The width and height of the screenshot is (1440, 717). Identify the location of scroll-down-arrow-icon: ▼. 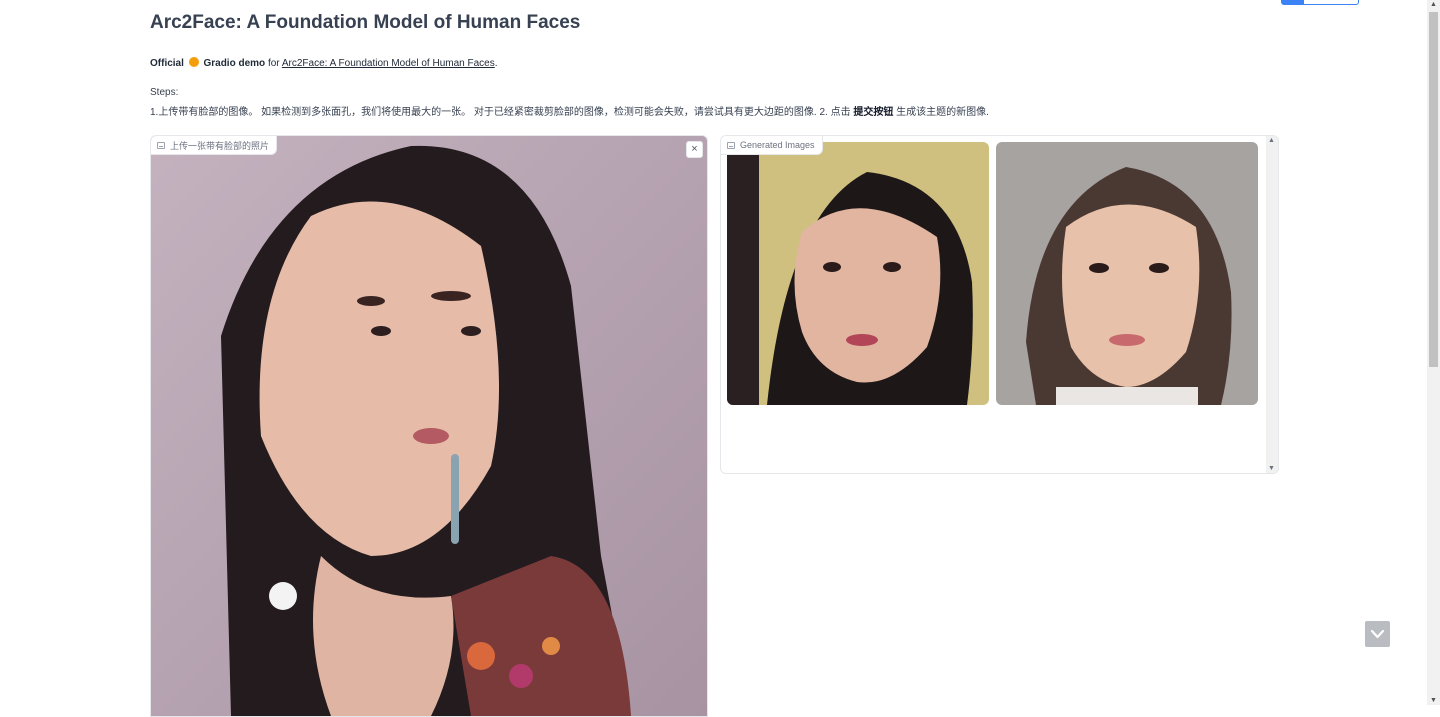
(1271, 468).